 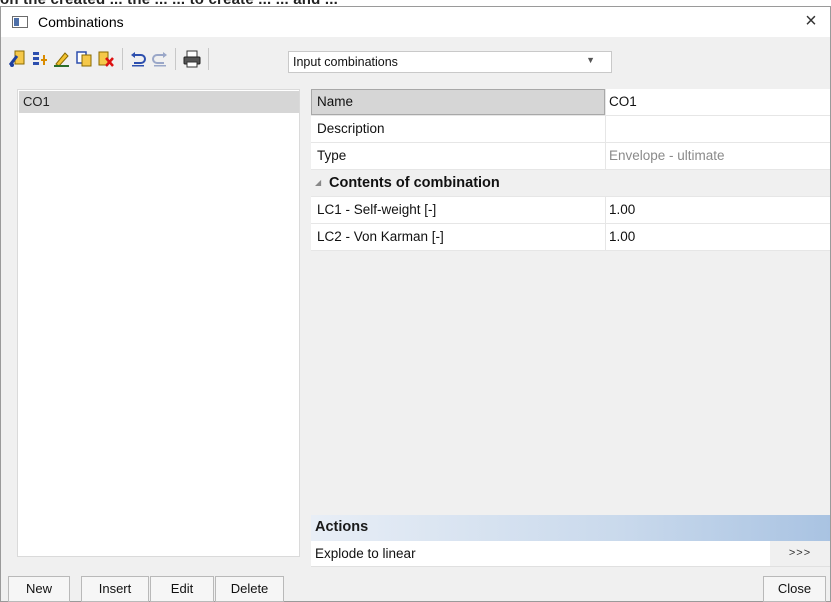 I want to click on action-explode-to-linear: Explode to linear >>>, so click(x=570, y=554).